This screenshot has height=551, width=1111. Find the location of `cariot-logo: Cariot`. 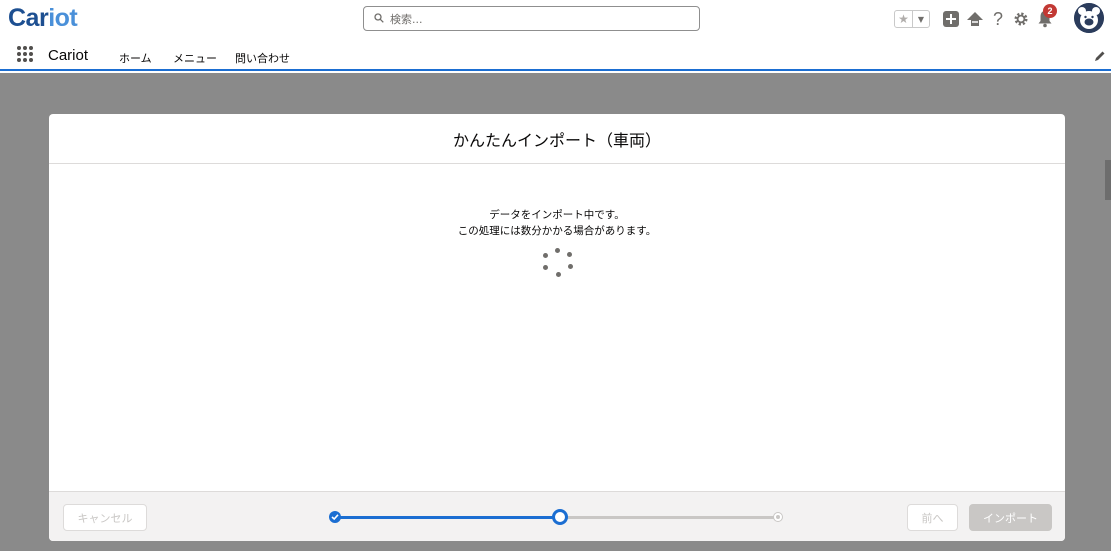

cariot-logo: Cariot is located at coordinates (43, 18).